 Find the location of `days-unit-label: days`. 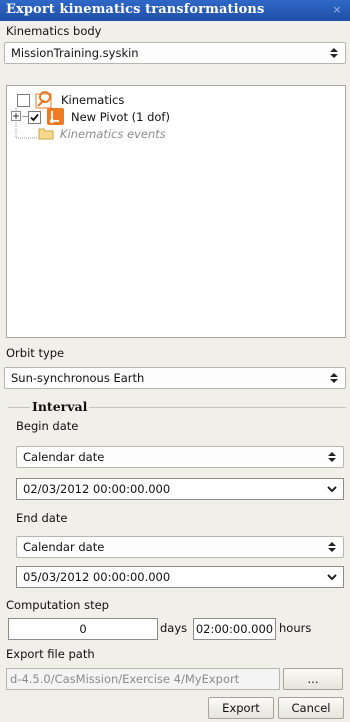

days-unit-label: days is located at coordinates (174, 628).